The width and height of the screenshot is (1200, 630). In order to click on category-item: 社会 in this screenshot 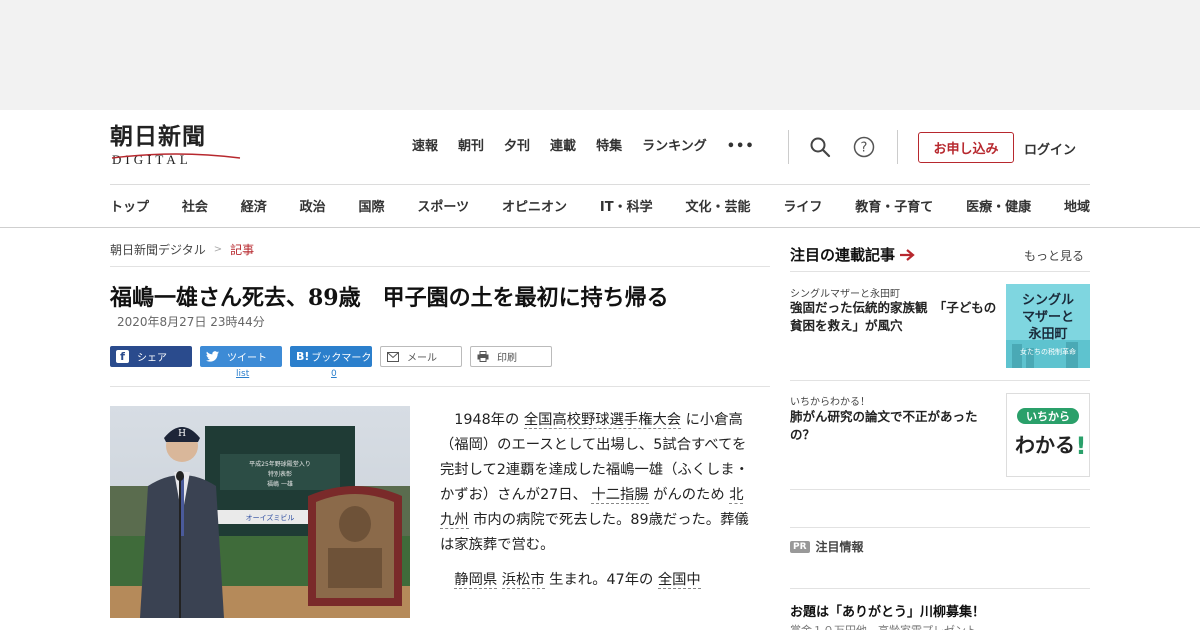, I will do `click(195, 205)`.